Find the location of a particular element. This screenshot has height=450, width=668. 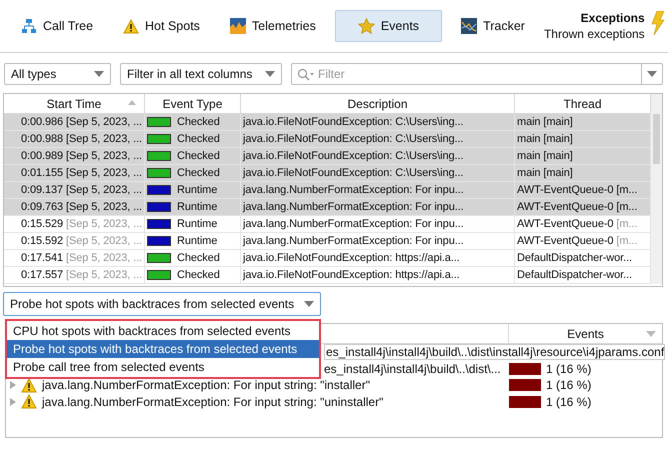

analysis-combo: Probe hot spots with backtraces from selected events is located at coordinates (162, 304).